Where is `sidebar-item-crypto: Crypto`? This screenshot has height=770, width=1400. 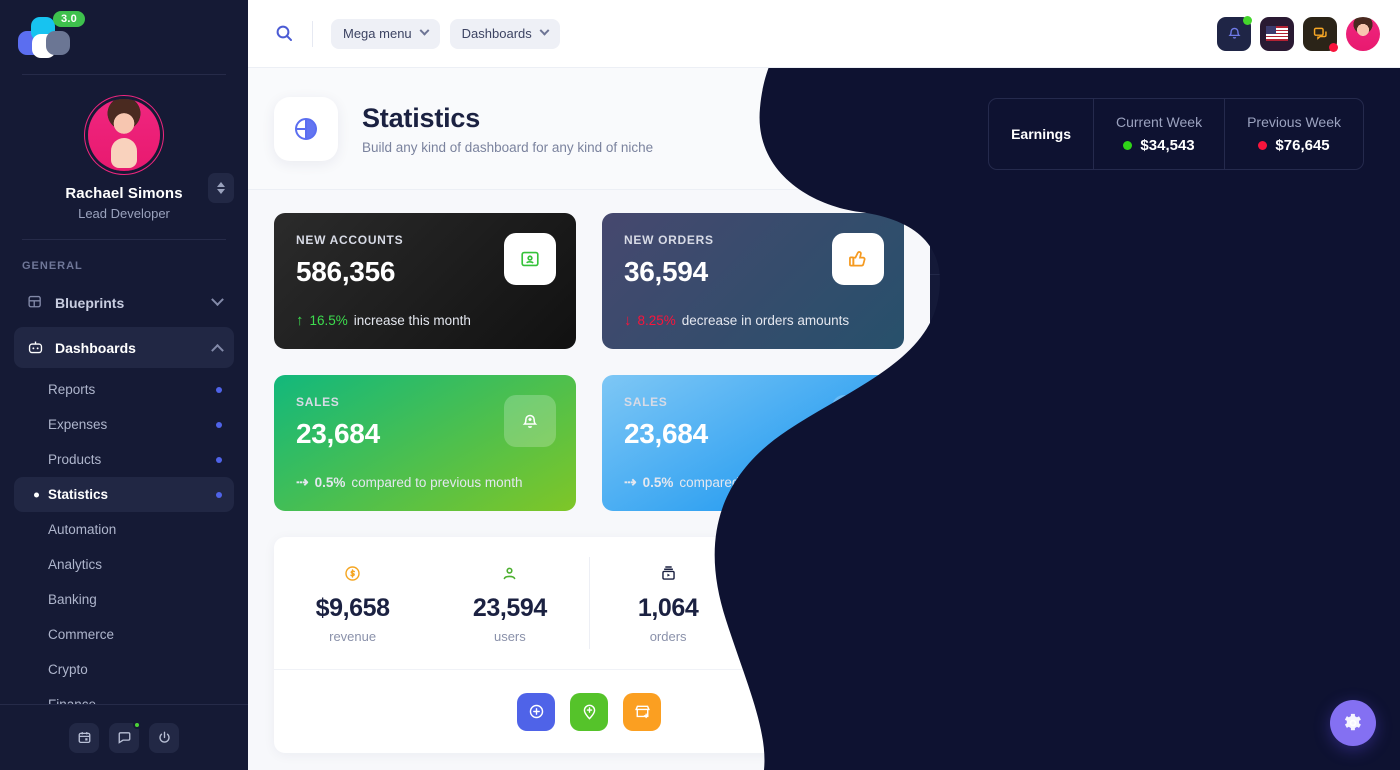 sidebar-item-crypto: Crypto is located at coordinates (124, 669).